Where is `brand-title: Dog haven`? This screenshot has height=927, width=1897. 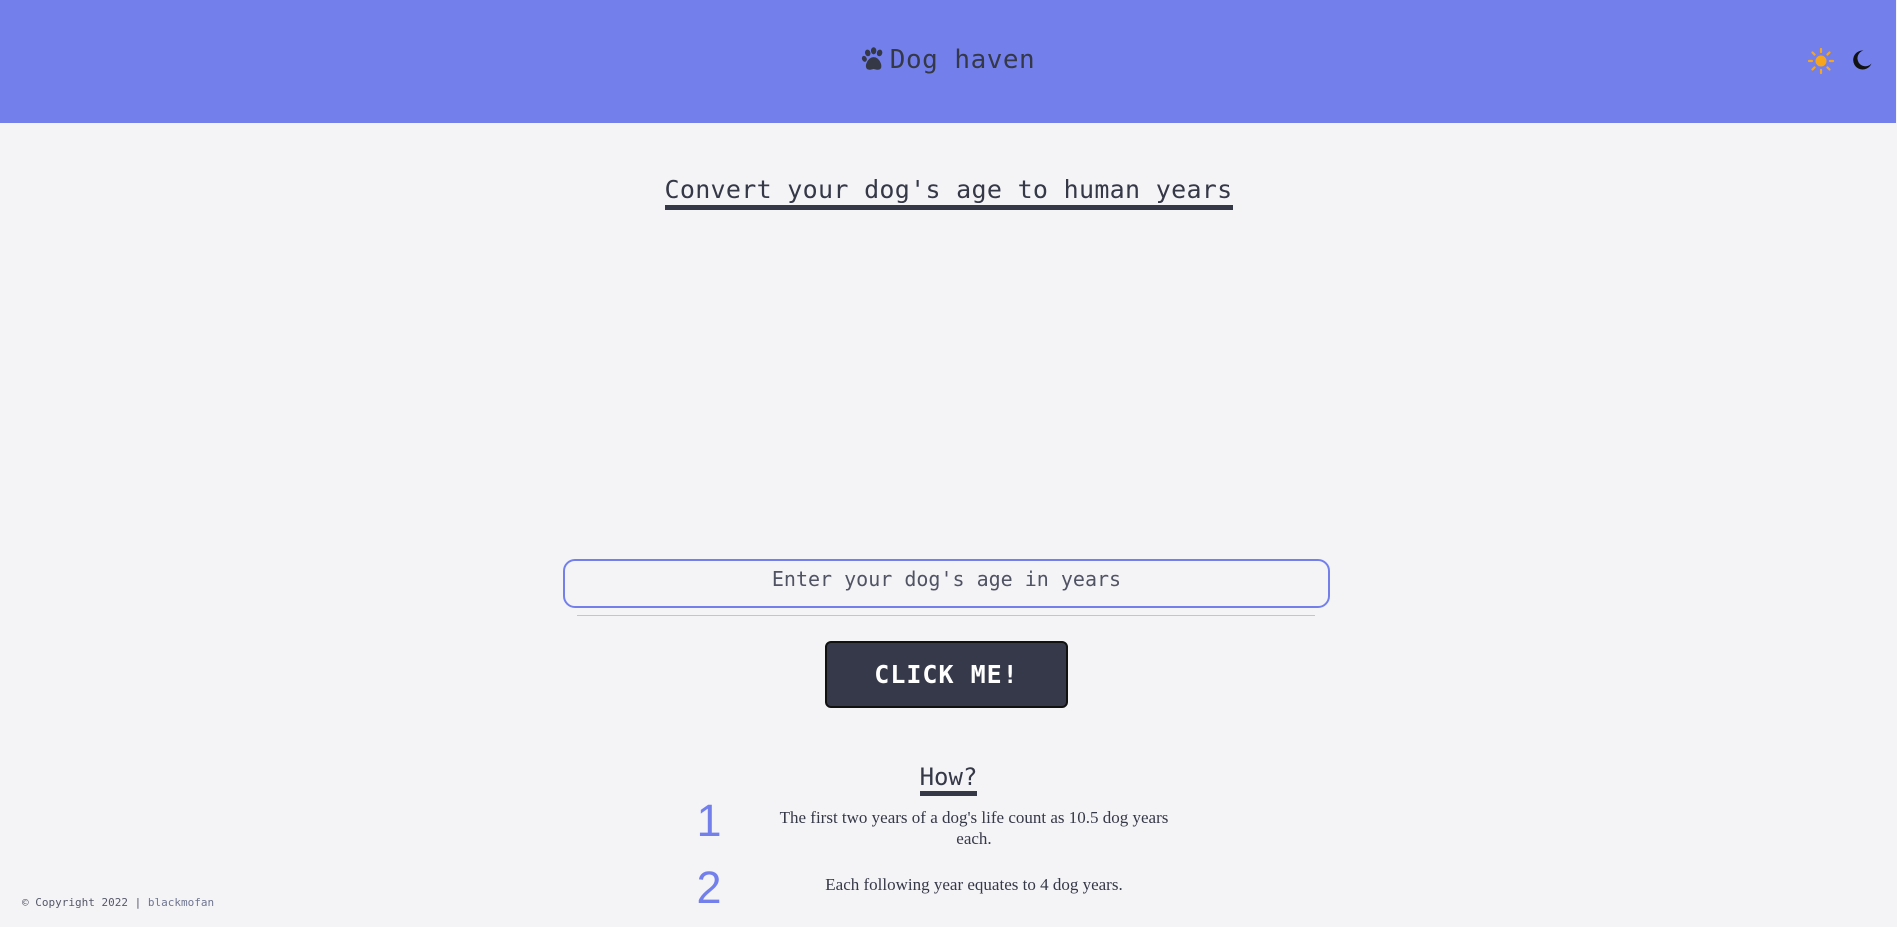 brand-title: Dog haven is located at coordinates (962, 60).